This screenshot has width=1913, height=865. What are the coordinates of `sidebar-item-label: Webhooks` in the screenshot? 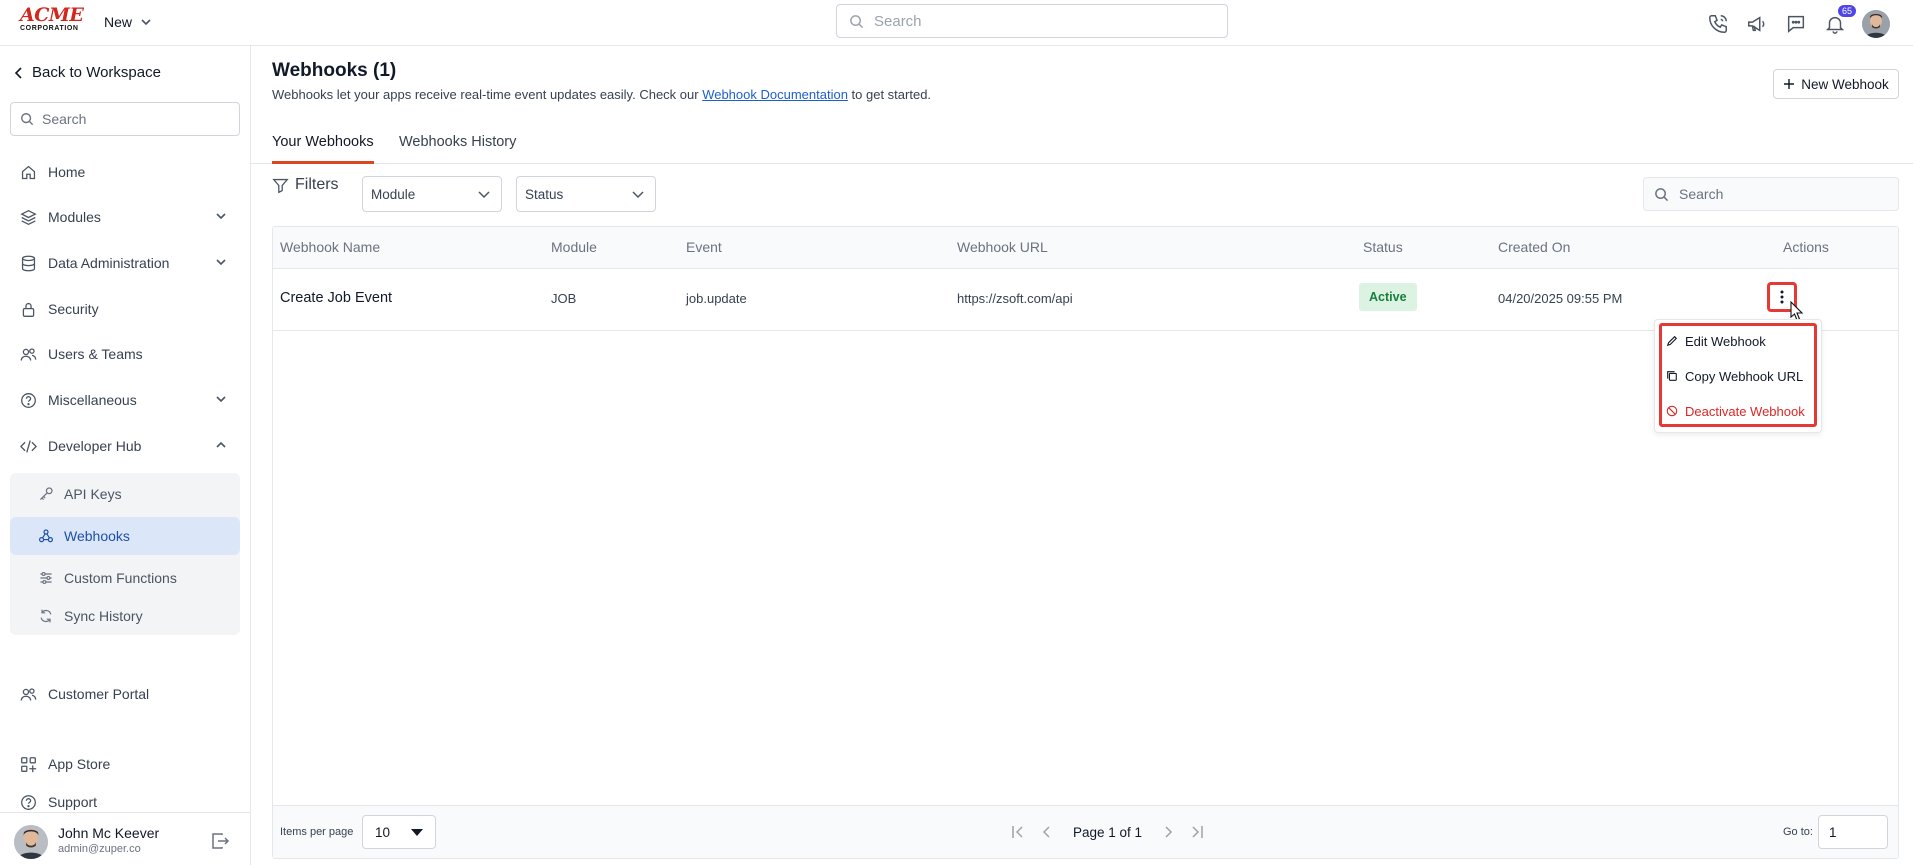 It's located at (97, 536).